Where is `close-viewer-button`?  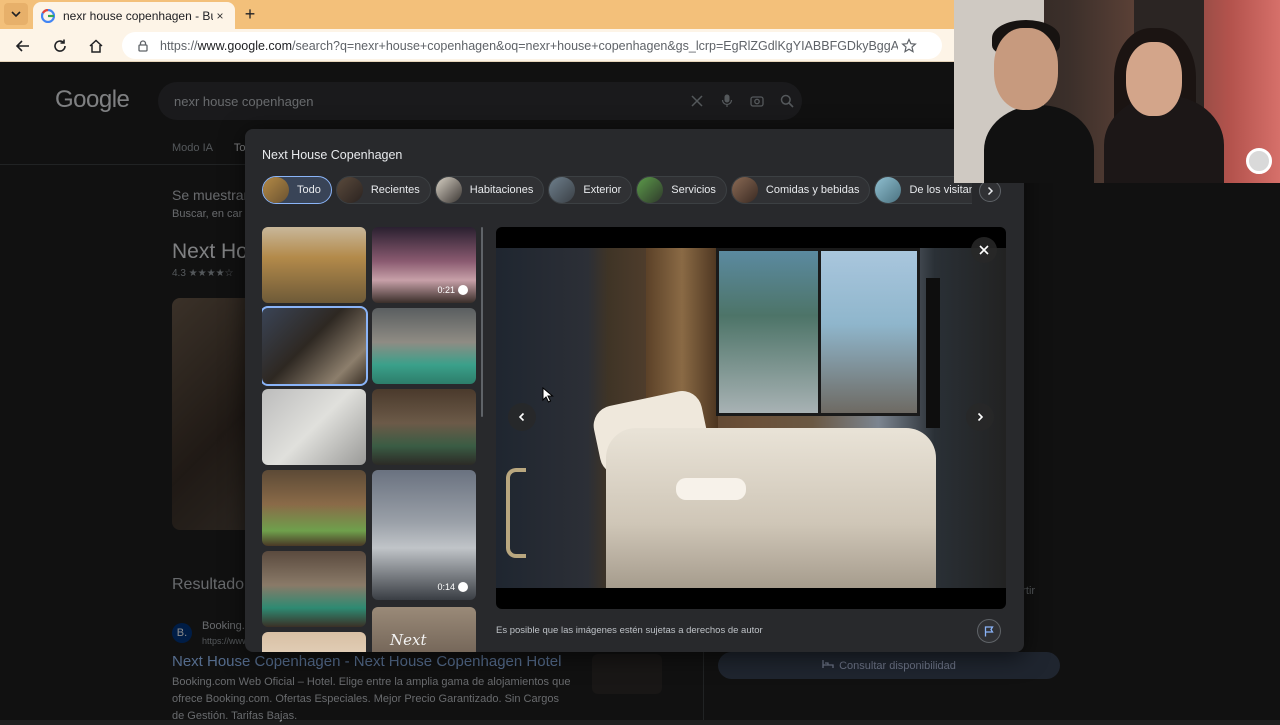 close-viewer-button is located at coordinates (984, 250).